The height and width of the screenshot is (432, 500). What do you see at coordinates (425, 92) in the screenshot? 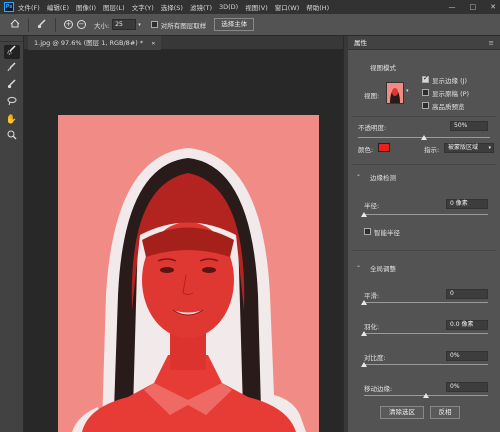
I see `show-original-checkbox` at bounding box center [425, 92].